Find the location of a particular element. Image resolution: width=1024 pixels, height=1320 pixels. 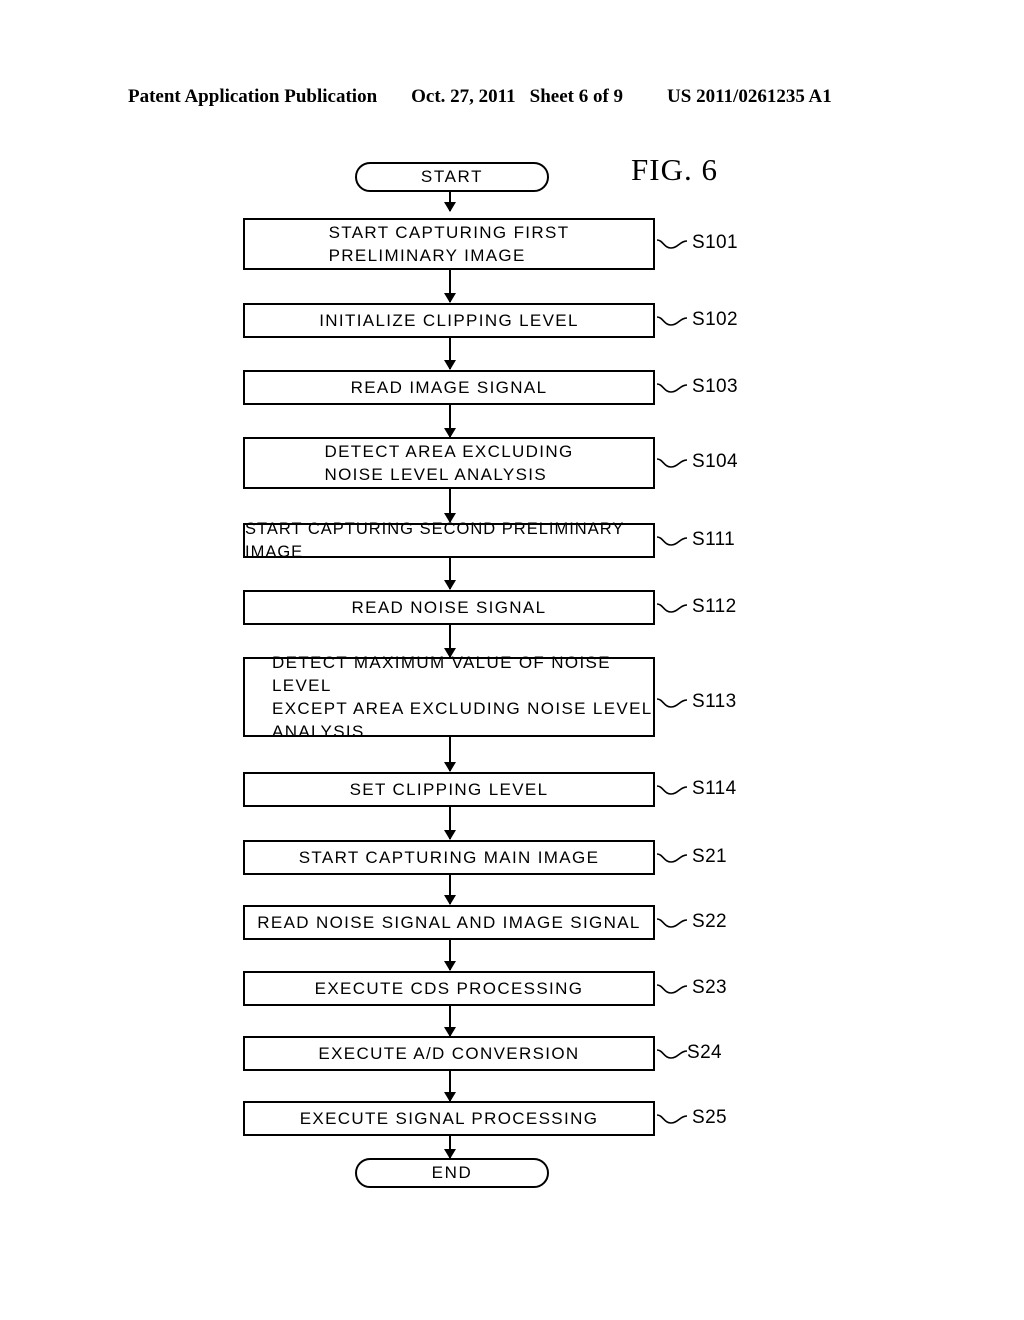

process-box-s101: START CAPTURING FIRST PRELIMINARY IMAGE is located at coordinates (449, 244).